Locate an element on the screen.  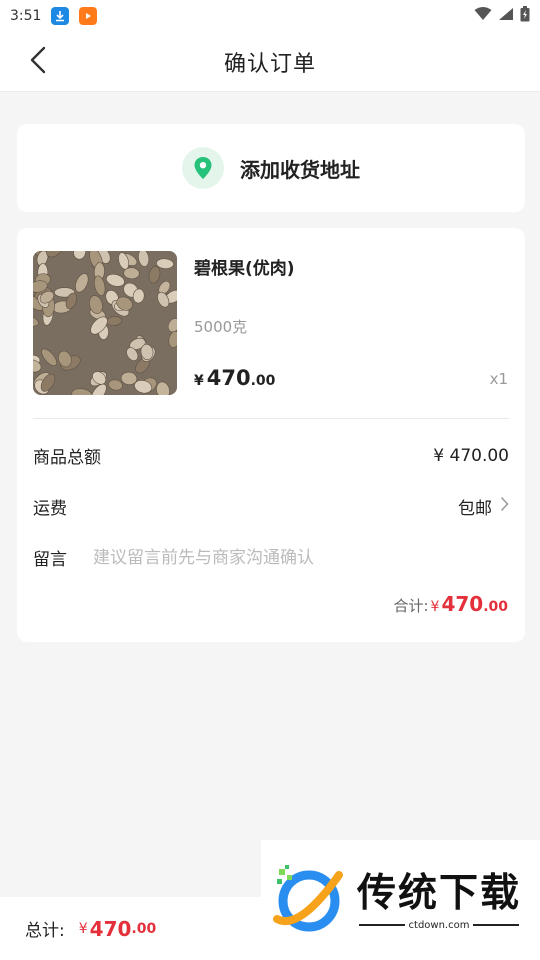
product-image is located at coordinates (105, 323).